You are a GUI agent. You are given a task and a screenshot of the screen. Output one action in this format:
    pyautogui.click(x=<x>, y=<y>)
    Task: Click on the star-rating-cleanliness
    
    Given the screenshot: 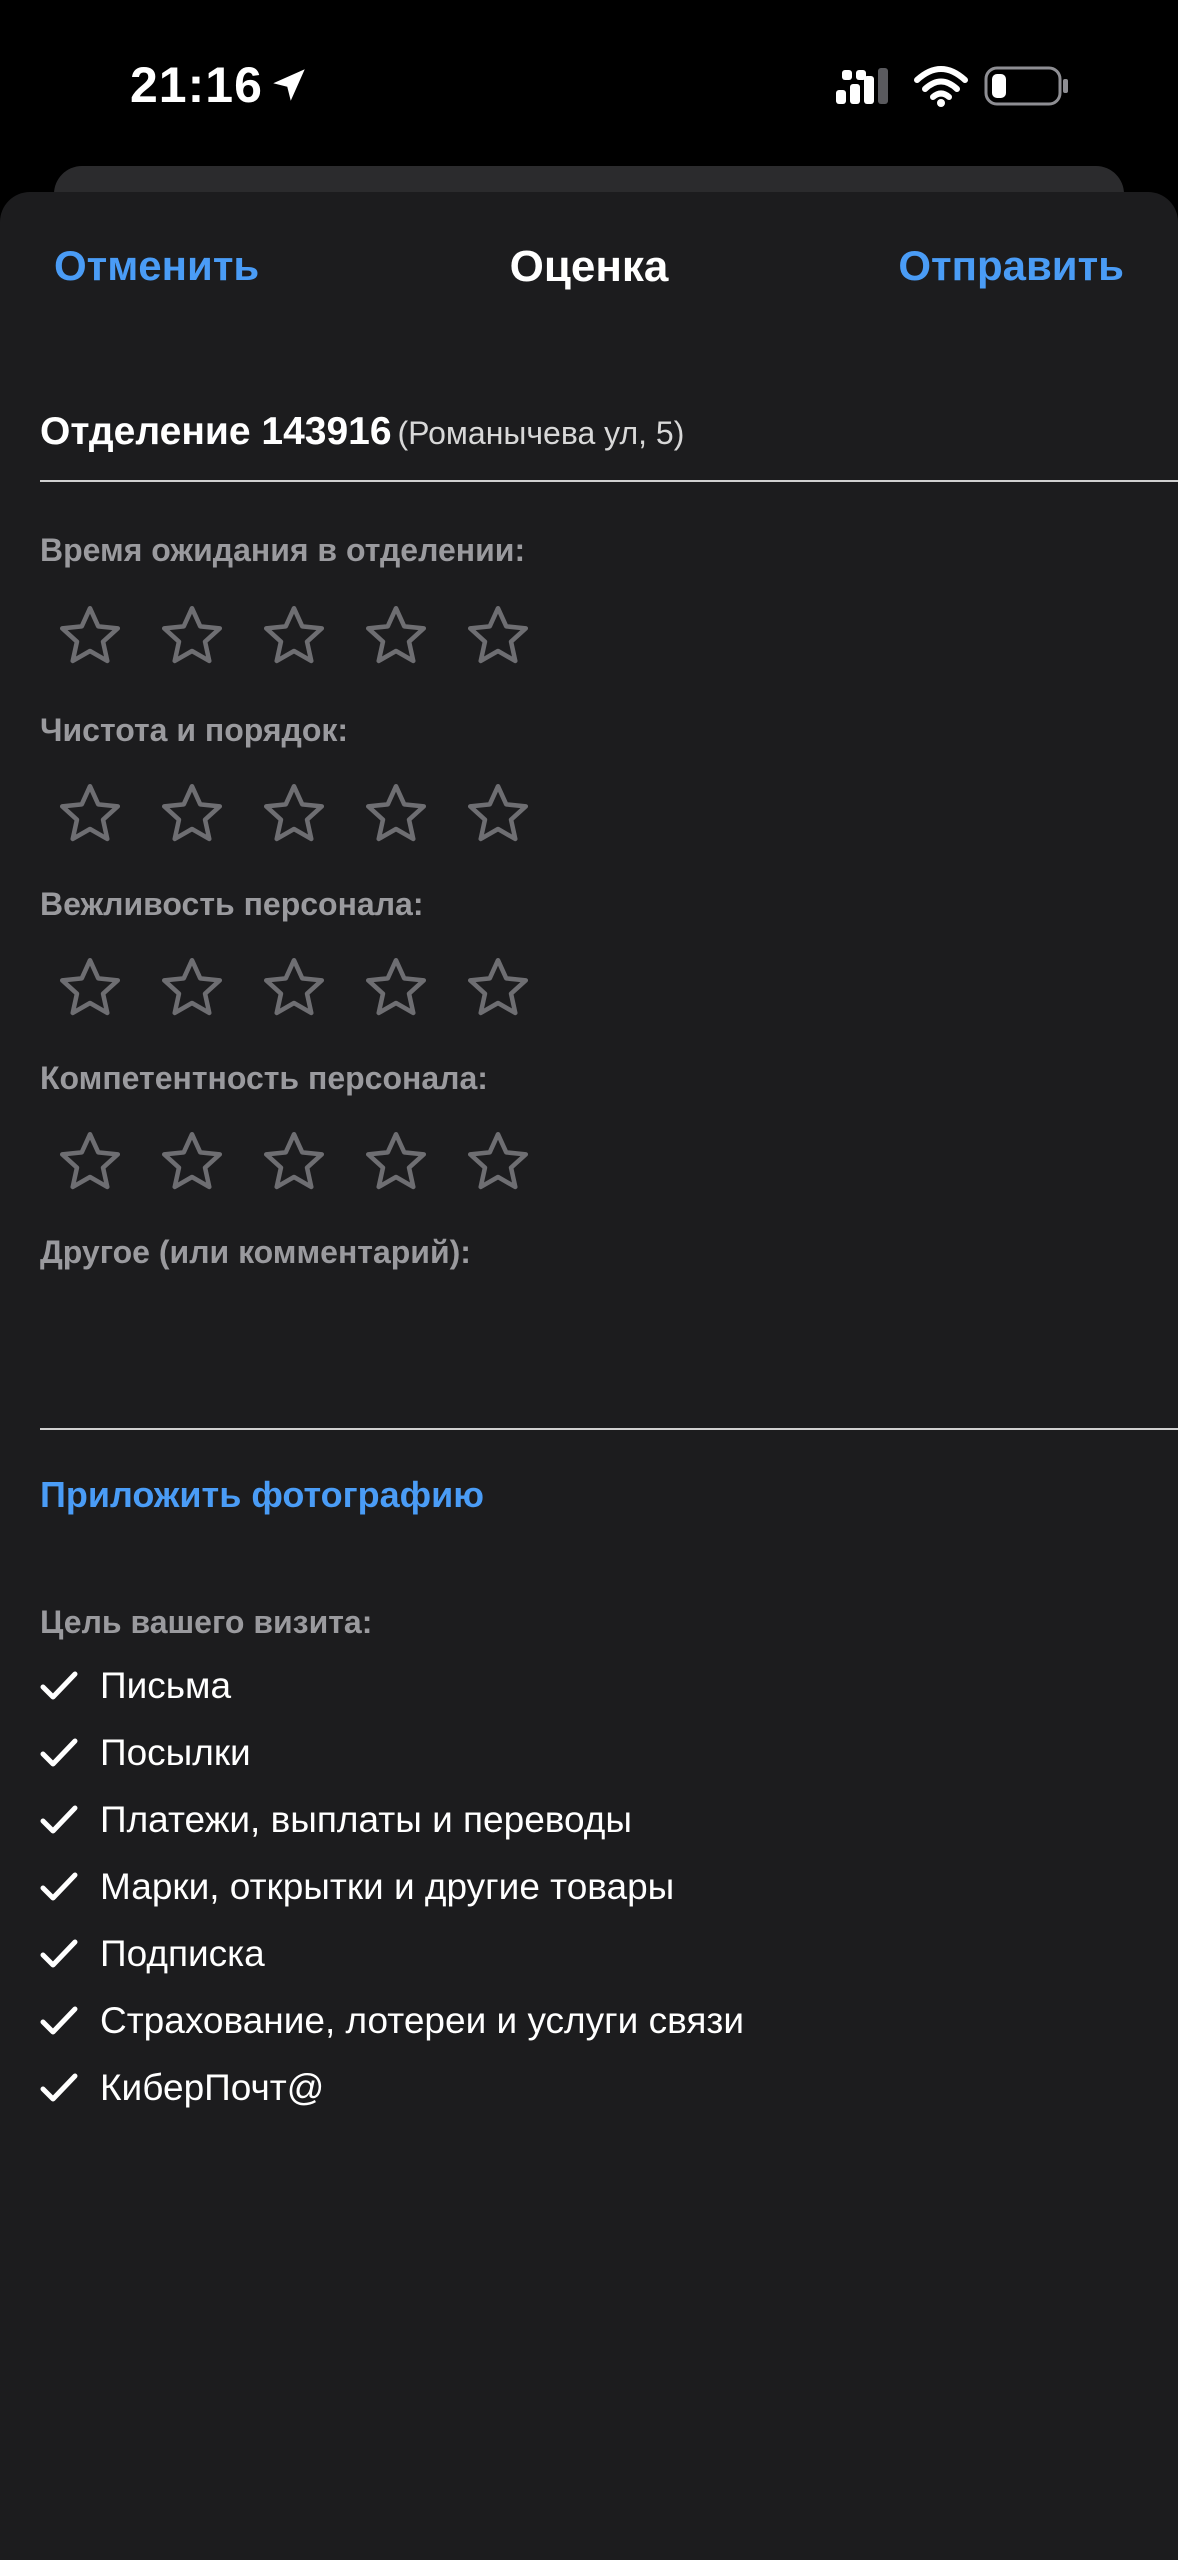 What is the action you would take?
    pyautogui.click(x=294, y=814)
    